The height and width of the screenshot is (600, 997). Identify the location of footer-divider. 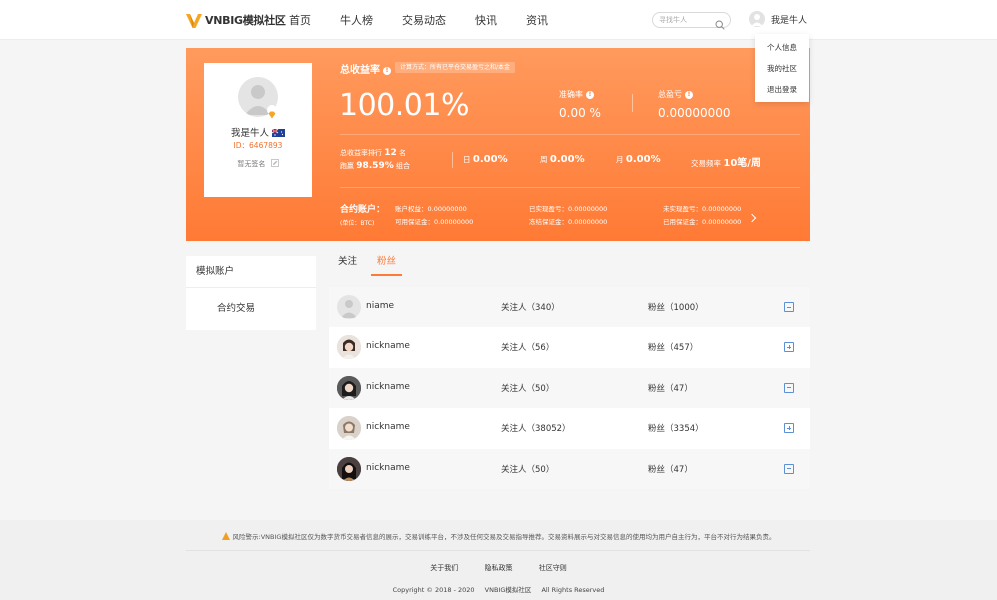
(498, 550).